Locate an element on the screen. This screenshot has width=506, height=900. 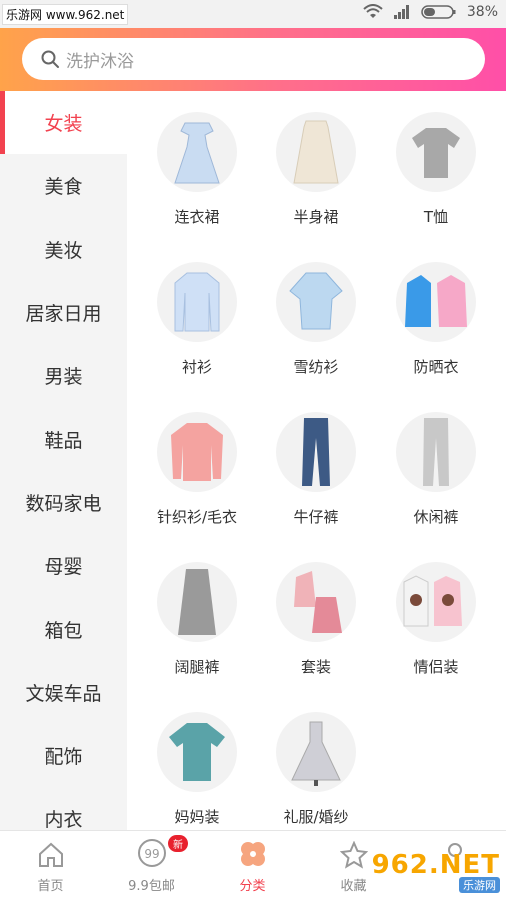
sidebar-item-label: 文娱车品 is located at coordinates (63, 693).